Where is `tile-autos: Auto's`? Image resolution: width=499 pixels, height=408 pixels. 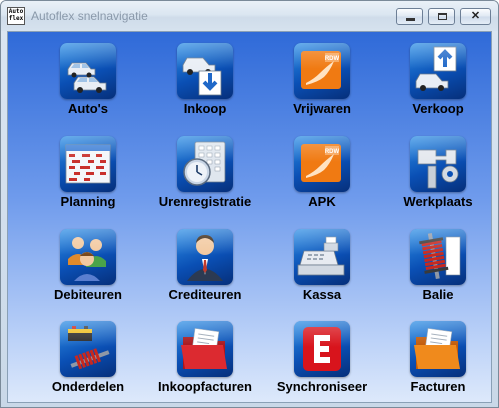 tile-autos: Auto's is located at coordinates (88, 86).